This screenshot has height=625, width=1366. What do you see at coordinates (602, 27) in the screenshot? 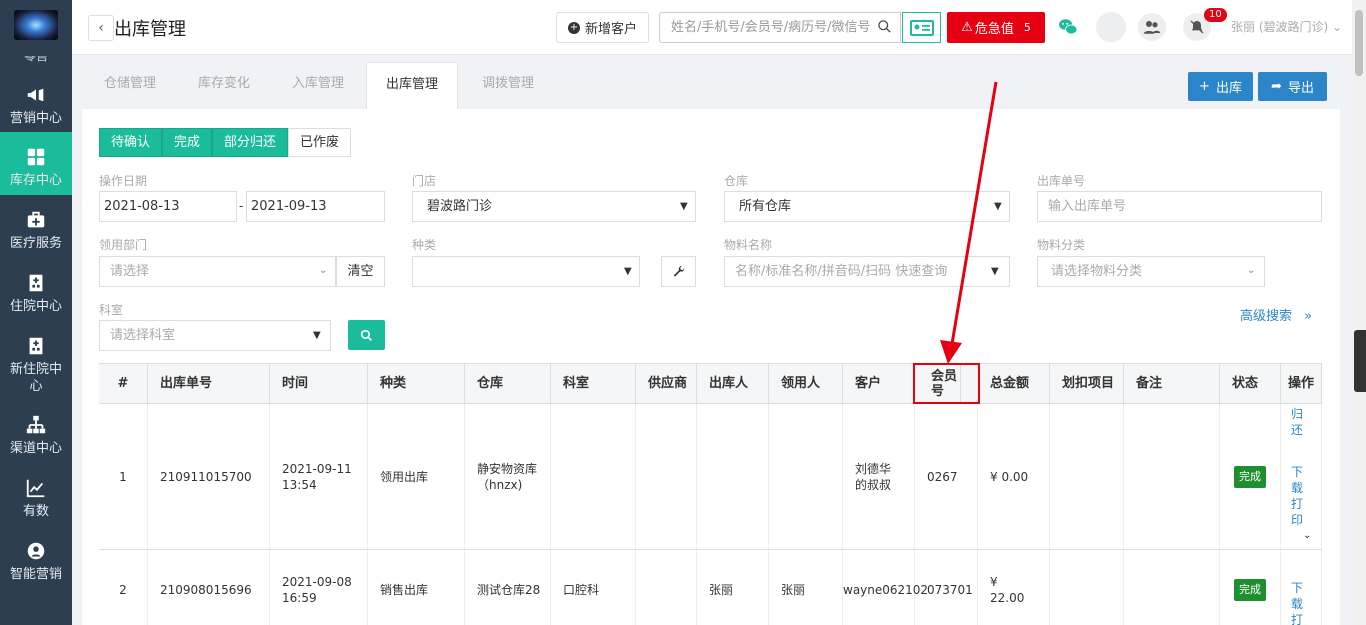
I see `new-customer-button: + 新增客户` at bounding box center [602, 27].